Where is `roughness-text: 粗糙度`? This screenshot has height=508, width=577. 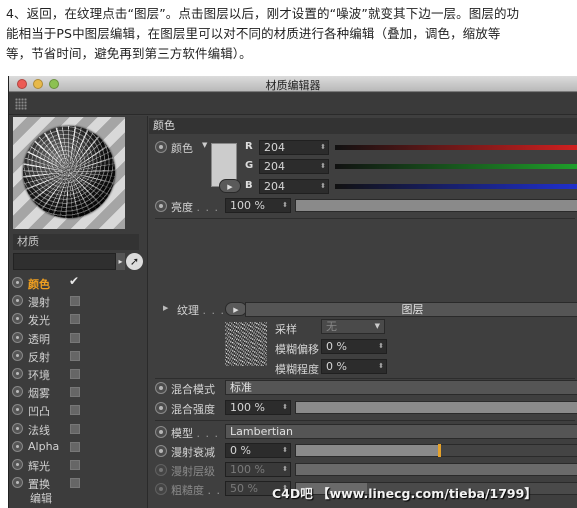
roughness-text: 粗糙度 is located at coordinates (187, 490).